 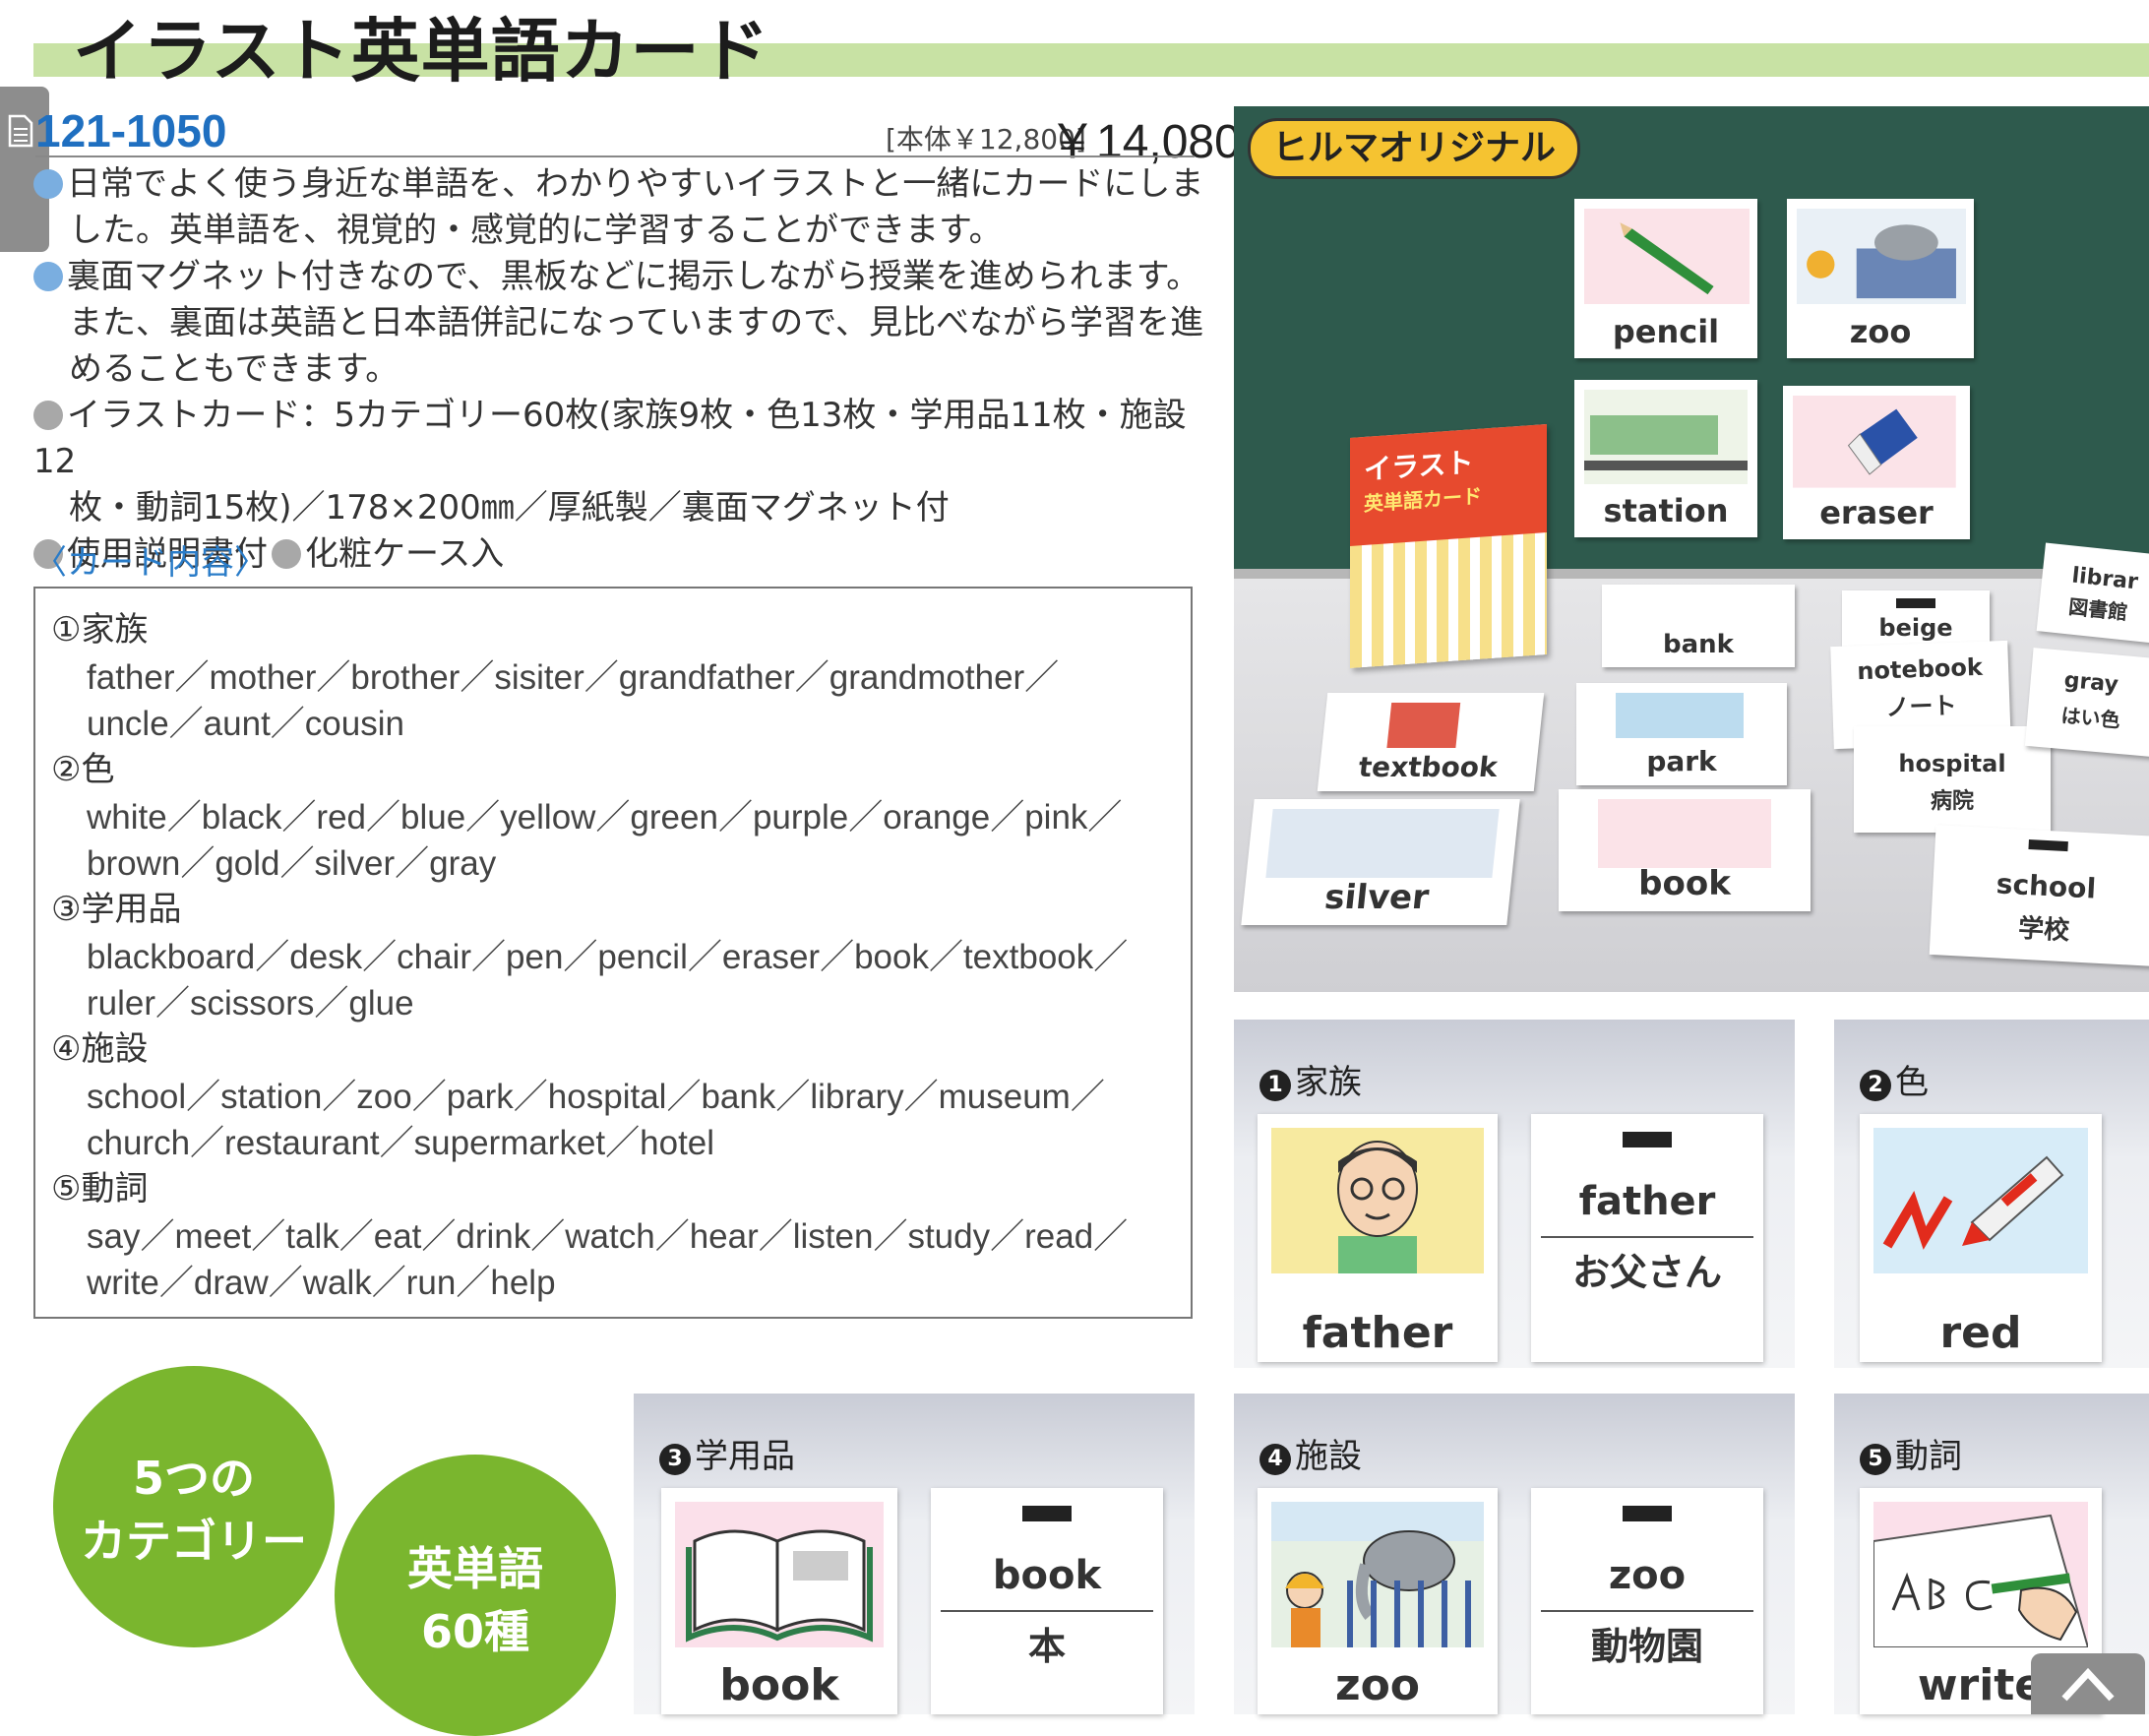 I want to click on badge-text: 60種, so click(x=474, y=1631).